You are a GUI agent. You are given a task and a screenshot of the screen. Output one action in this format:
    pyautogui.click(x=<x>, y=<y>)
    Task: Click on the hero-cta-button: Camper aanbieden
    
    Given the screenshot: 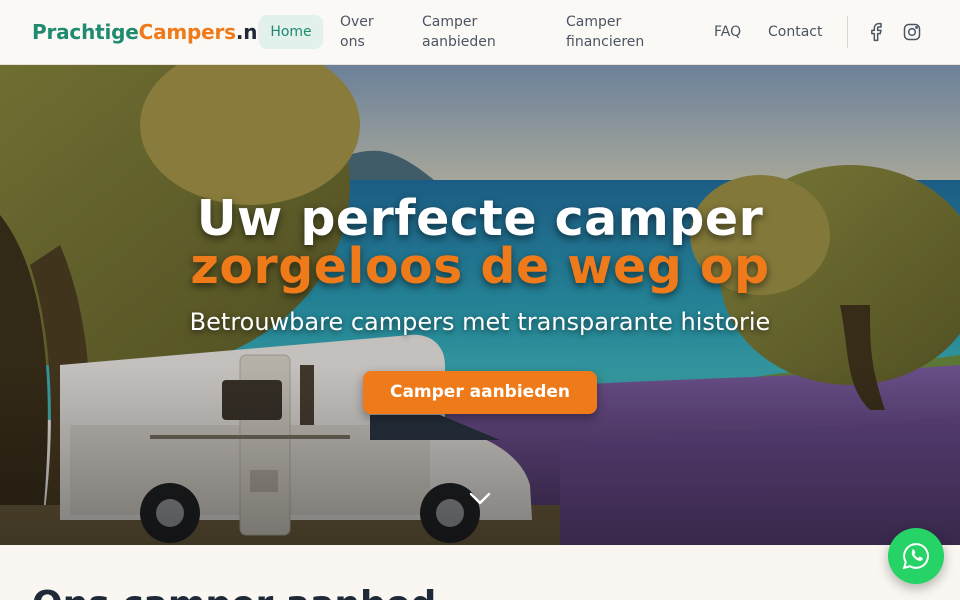 What is the action you would take?
    pyautogui.click(x=480, y=392)
    